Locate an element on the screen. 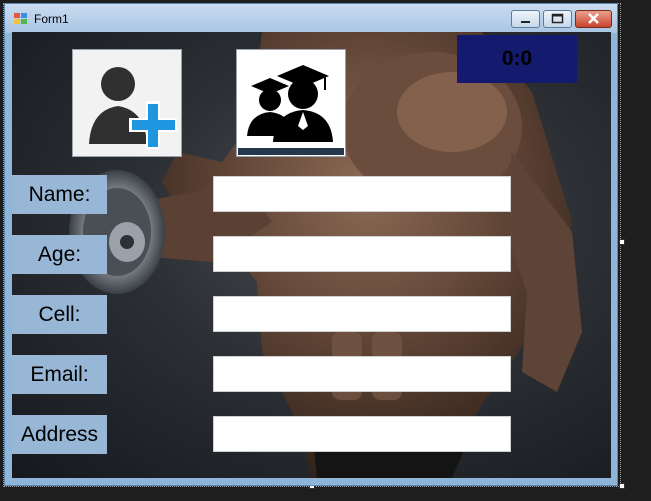 This screenshot has height=501, width=651. minimize-icon is located at coordinates (525, 22).